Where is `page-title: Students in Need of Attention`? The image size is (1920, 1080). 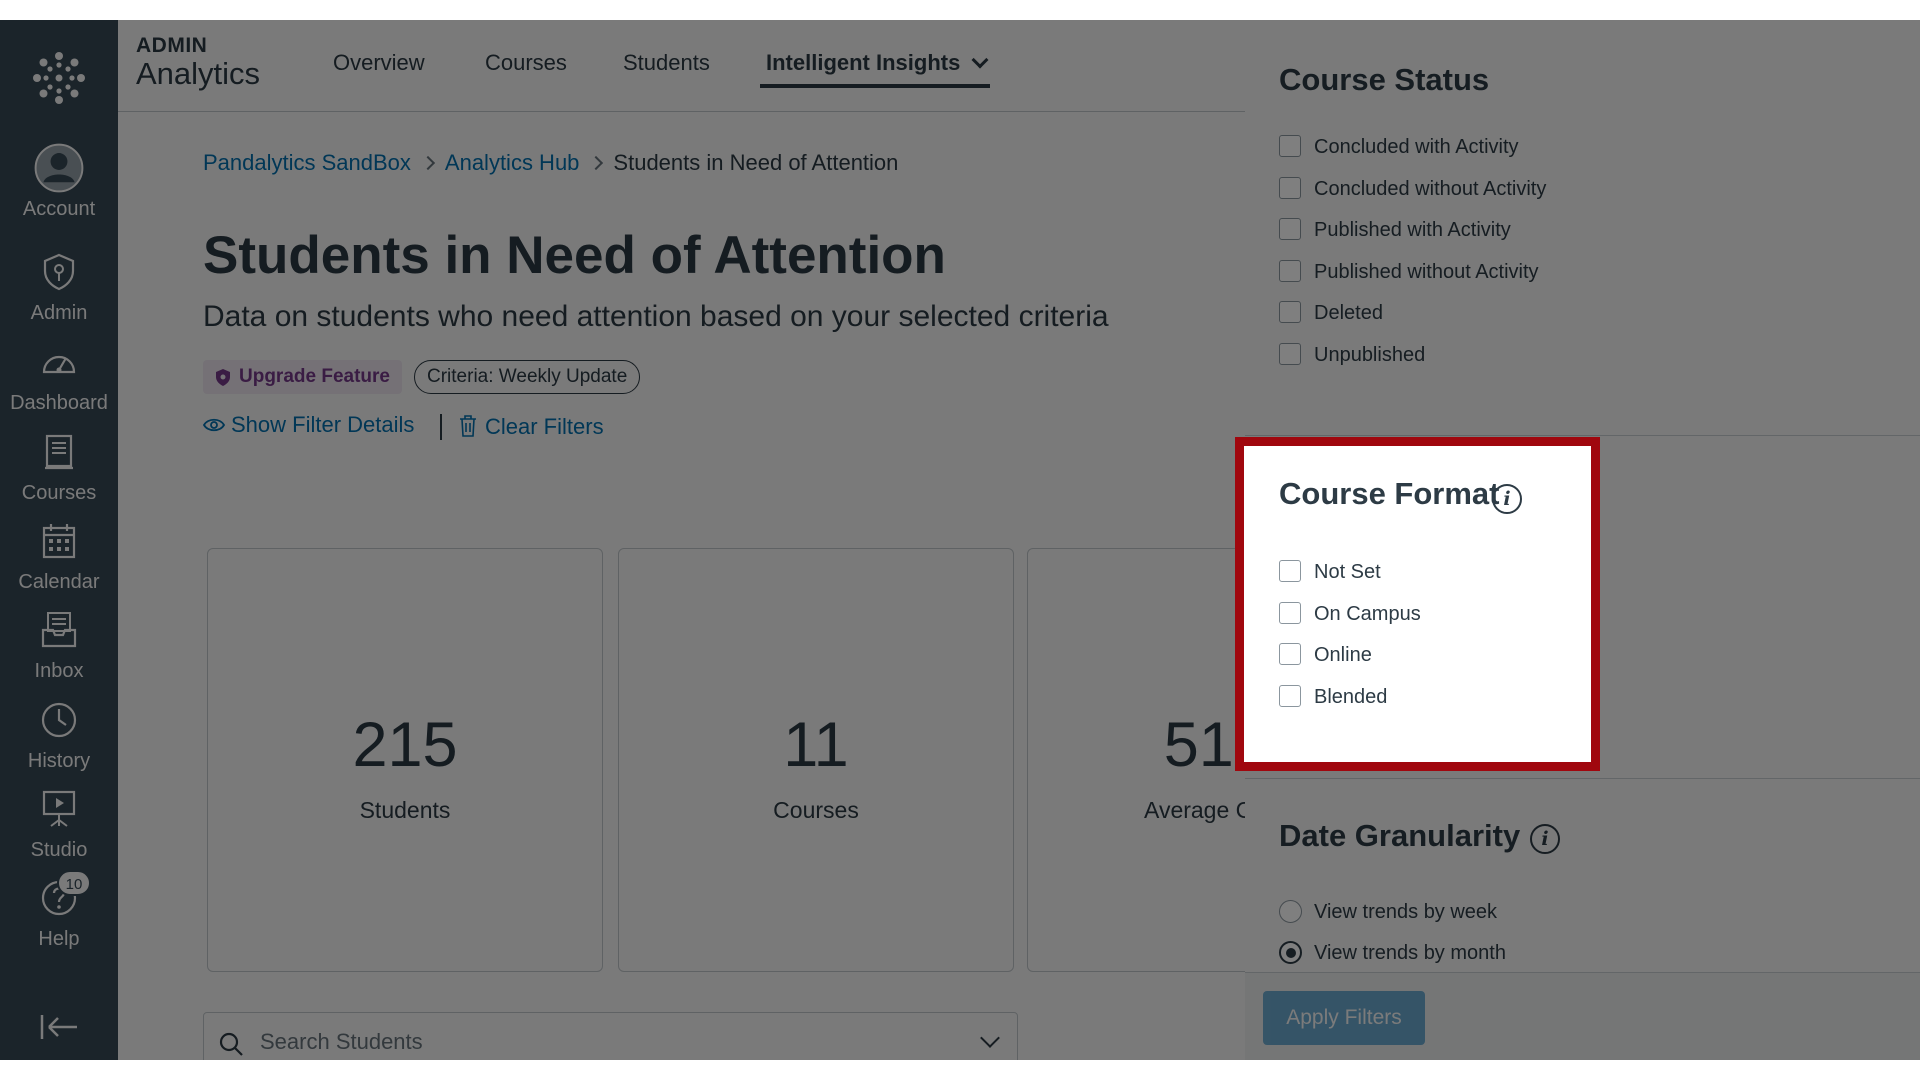
page-title: Students in Need of Attention is located at coordinates (574, 255).